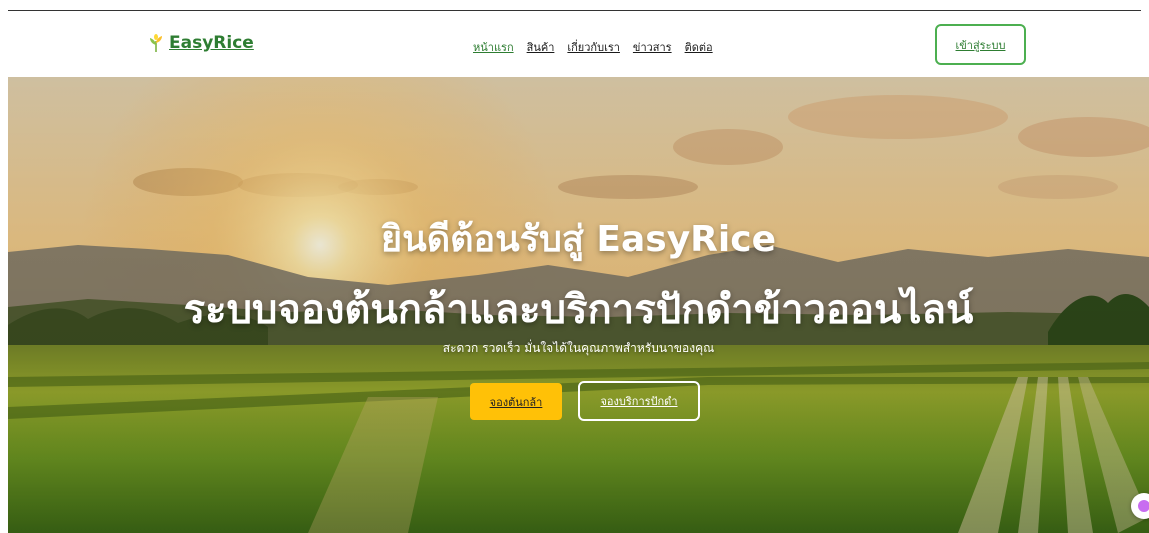 Image resolution: width=1149 pixels, height=533 pixels. What do you see at coordinates (578, 310) in the screenshot?
I see `hero-title-line2: ระบบจองต้นกล้าและบริการปักดำข้าวออนไลน์` at bounding box center [578, 310].